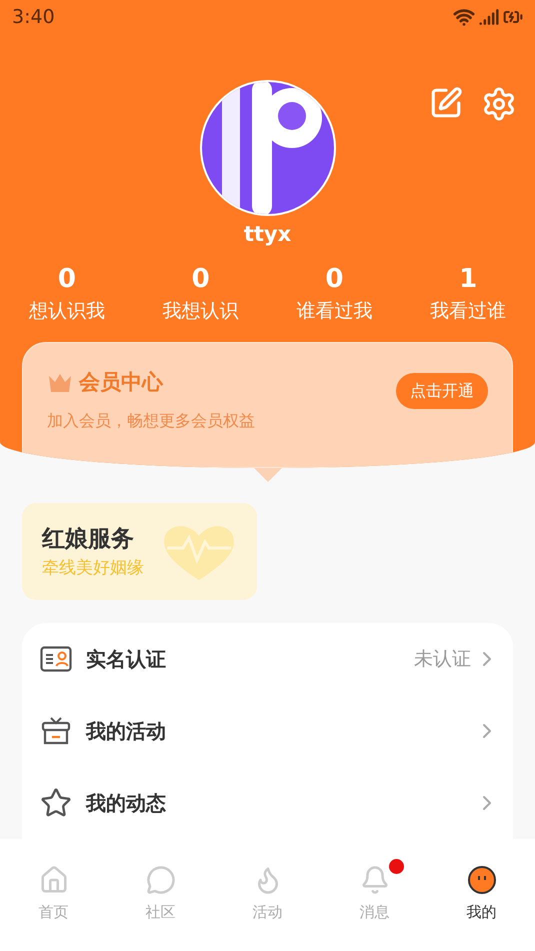  What do you see at coordinates (267, 908) in the screenshot?
I see `nav-tab: 活动` at bounding box center [267, 908].